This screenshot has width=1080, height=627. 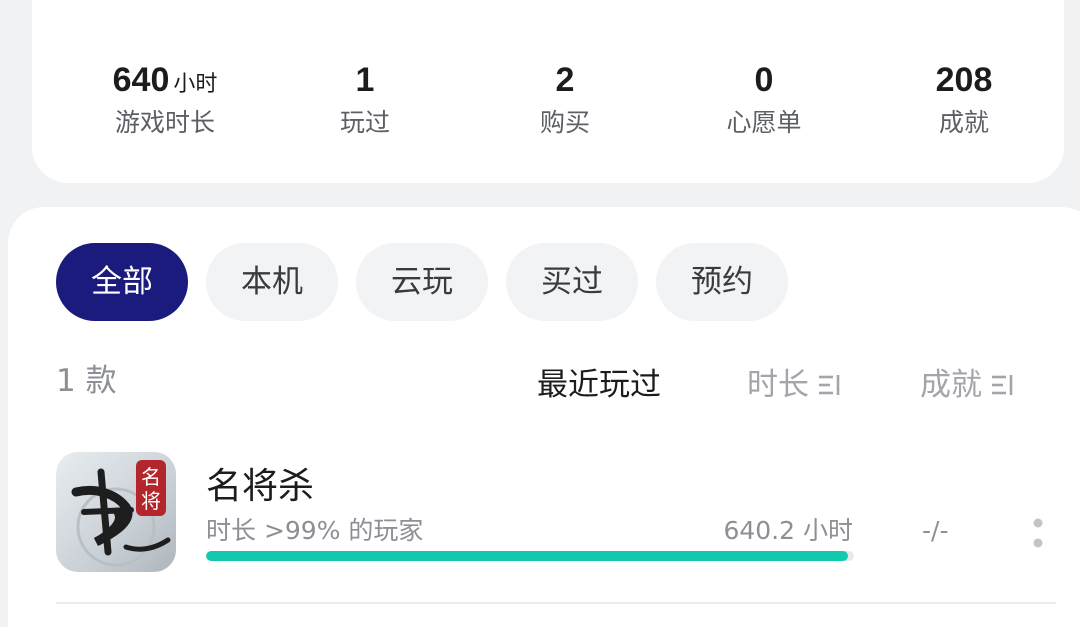 I want to click on stat-achievements: 208 成就, so click(x=964, y=99).